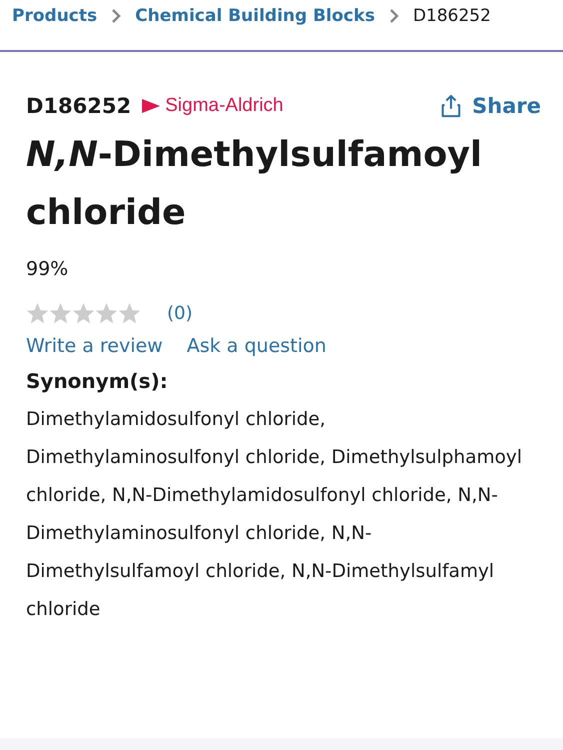 The width and height of the screenshot is (563, 750). Describe the element at coordinates (255, 16) in the screenshot. I see `breadcrumb-link: Chemical Building Blocks` at that location.